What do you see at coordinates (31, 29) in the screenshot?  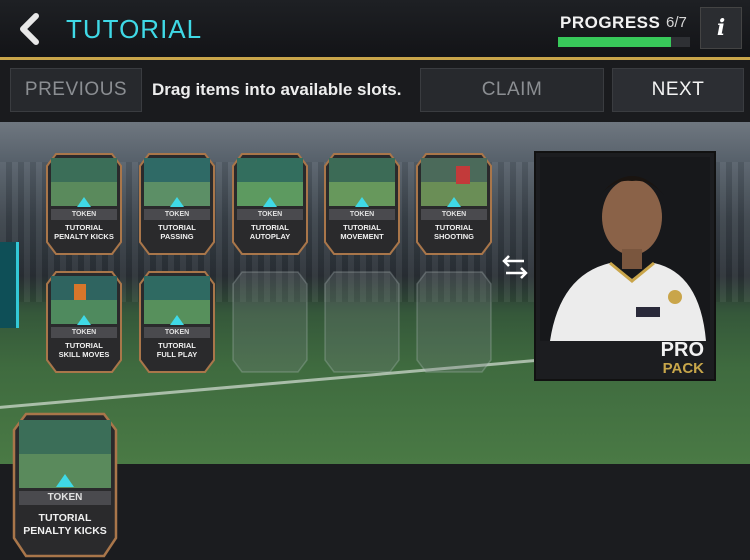 I see `back-arrow-icon` at bounding box center [31, 29].